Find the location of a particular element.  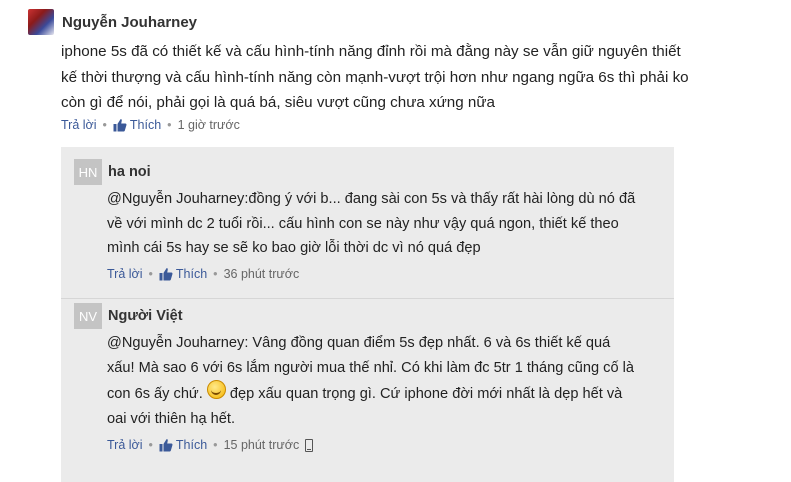

avatar-initials: HN is located at coordinates (88, 172).